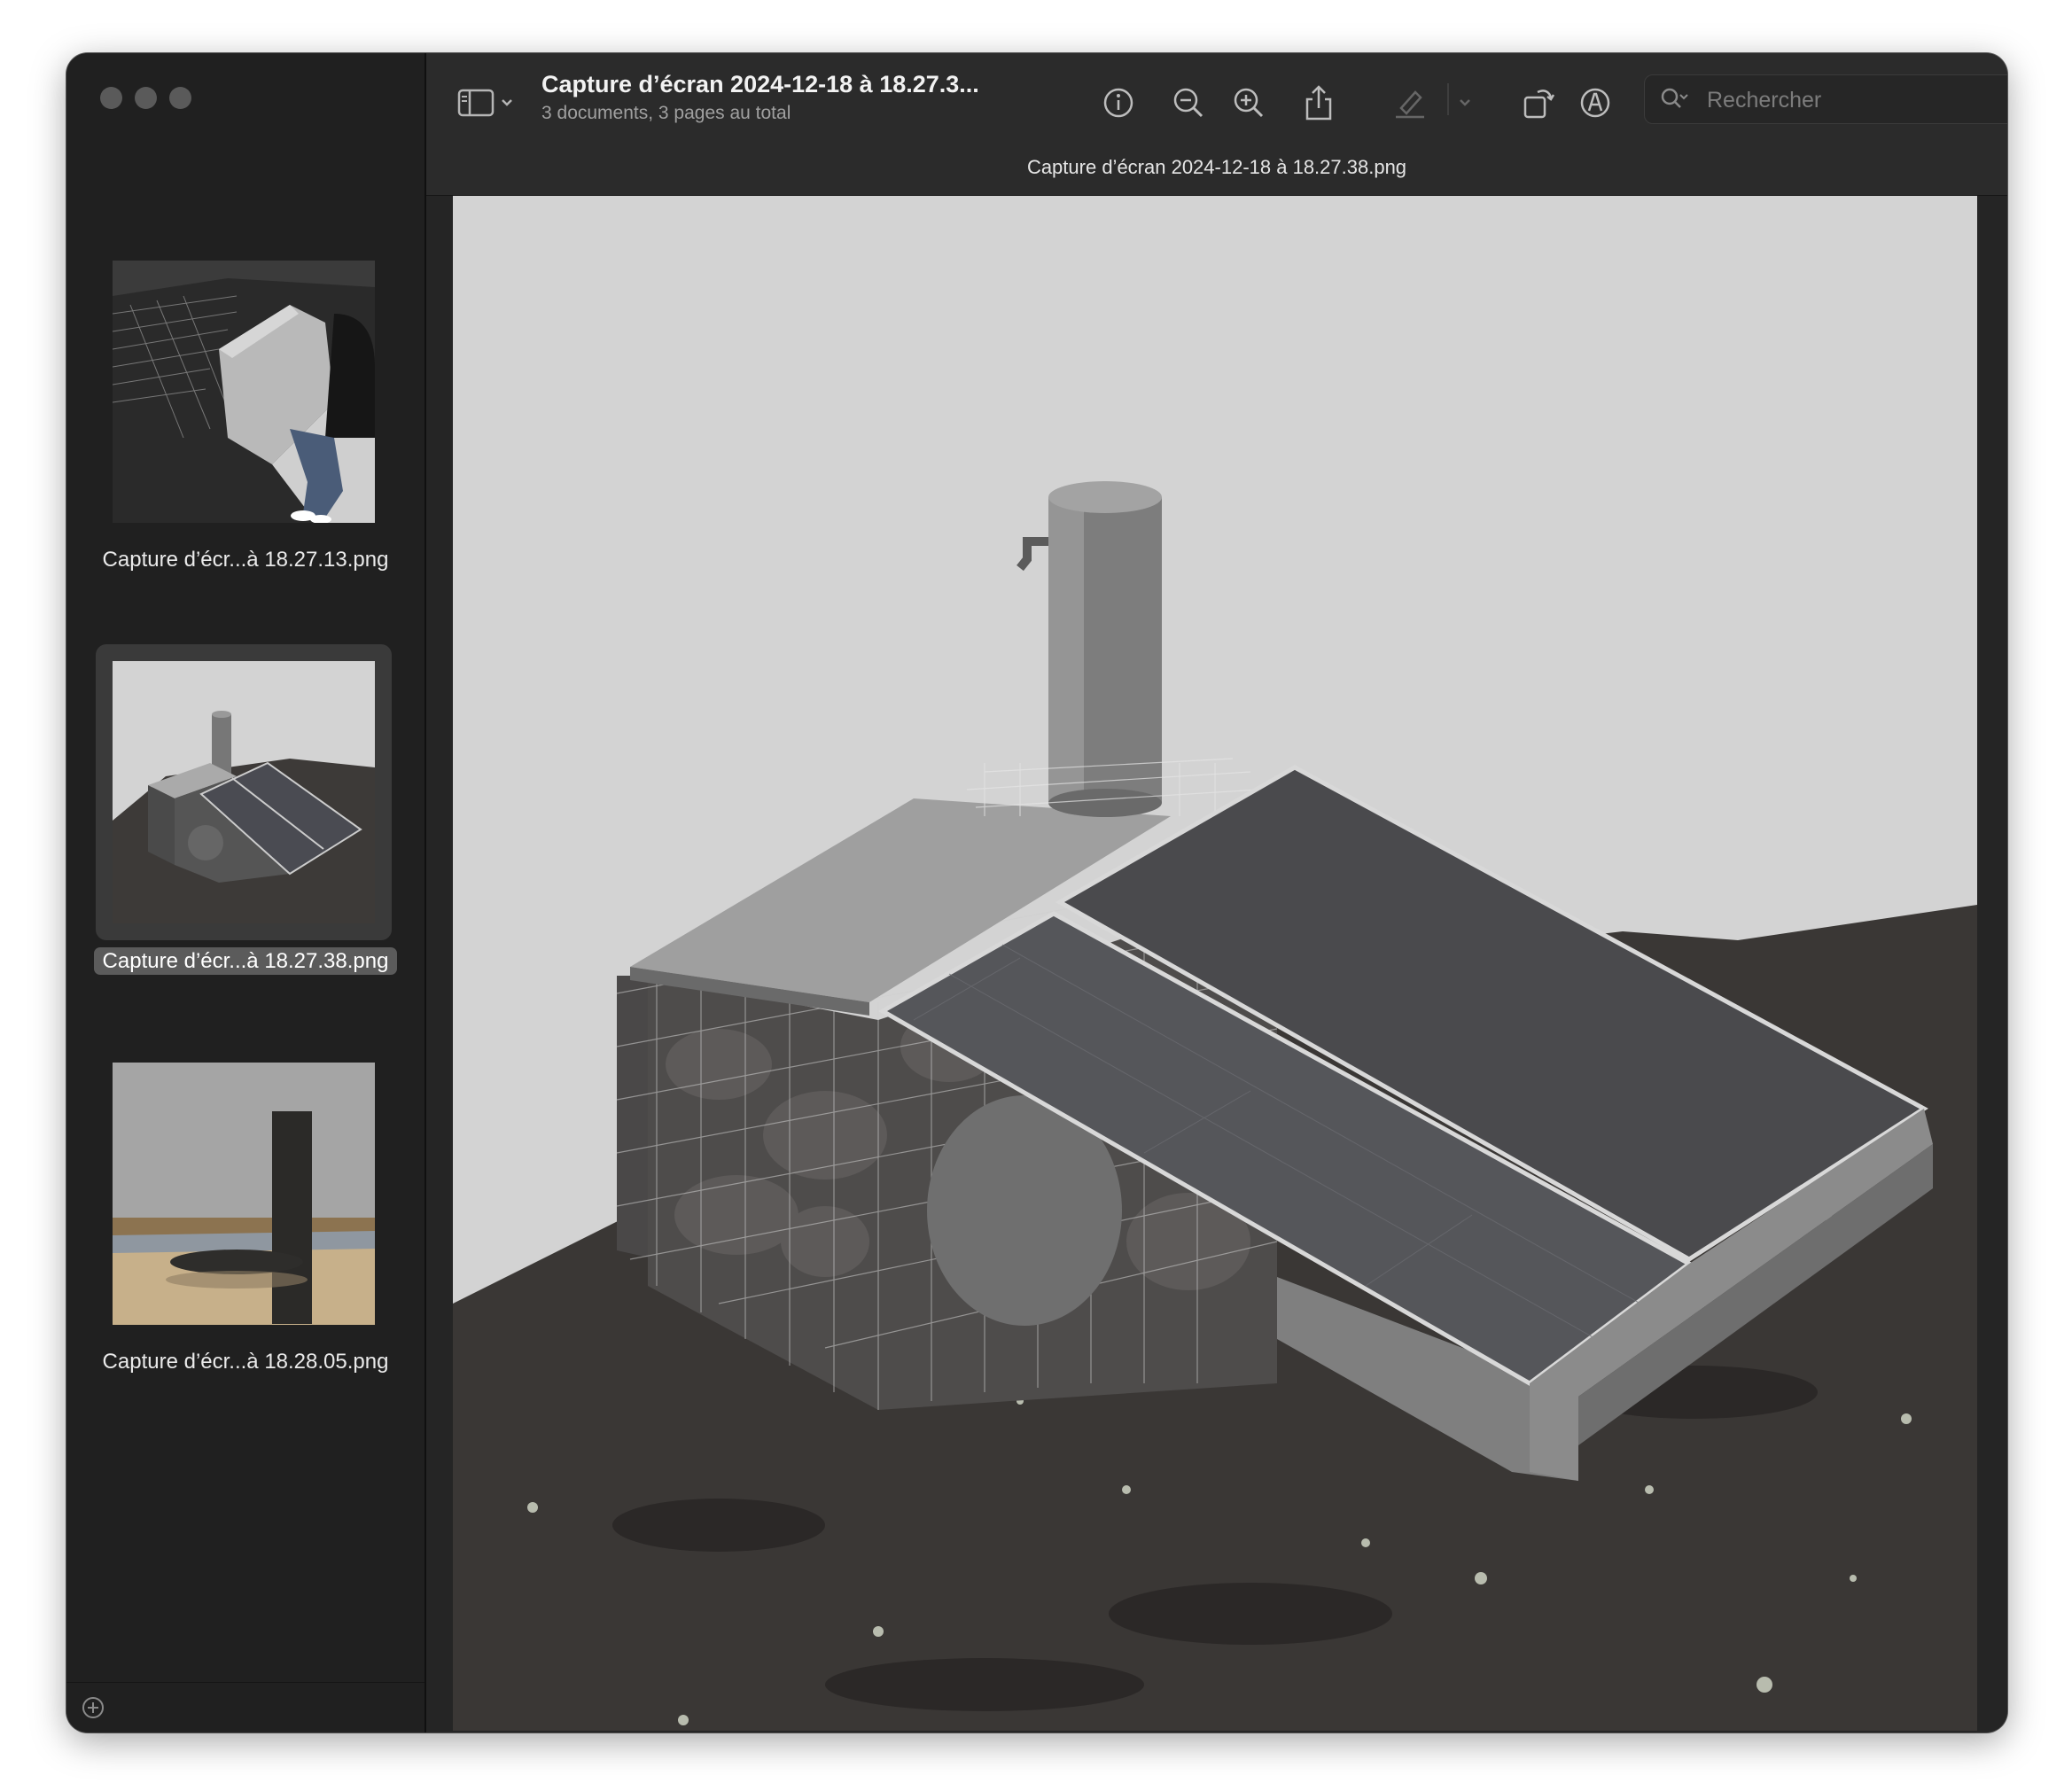  I want to click on search-placeholder: Rechercher, so click(1764, 100).